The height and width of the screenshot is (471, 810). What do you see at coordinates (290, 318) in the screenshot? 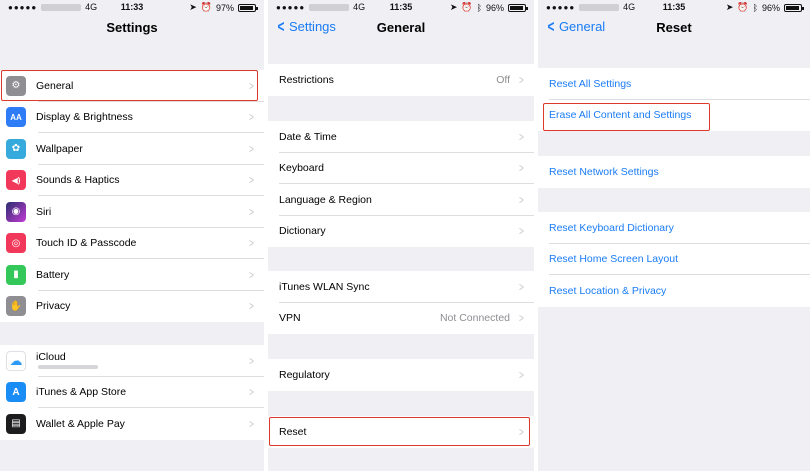
I see `row-label: VPN` at bounding box center [290, 318].